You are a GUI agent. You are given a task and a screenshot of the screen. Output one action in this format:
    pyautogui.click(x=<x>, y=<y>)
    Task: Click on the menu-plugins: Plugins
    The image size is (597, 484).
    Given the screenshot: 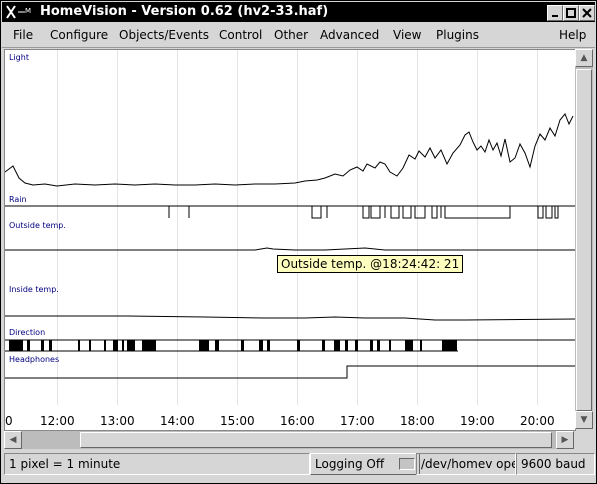 What is the action you would take?
    pyautogui.click(x=457, y=35)
    